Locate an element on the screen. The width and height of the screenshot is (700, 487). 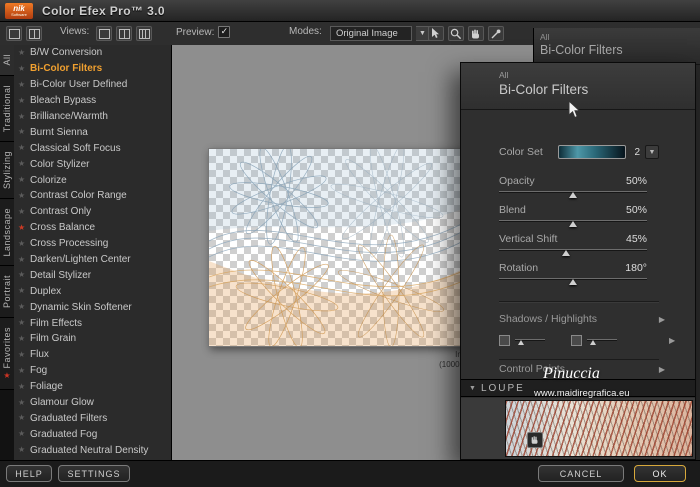
filter-item: ★ Fog is located at coordinates (92, 371).